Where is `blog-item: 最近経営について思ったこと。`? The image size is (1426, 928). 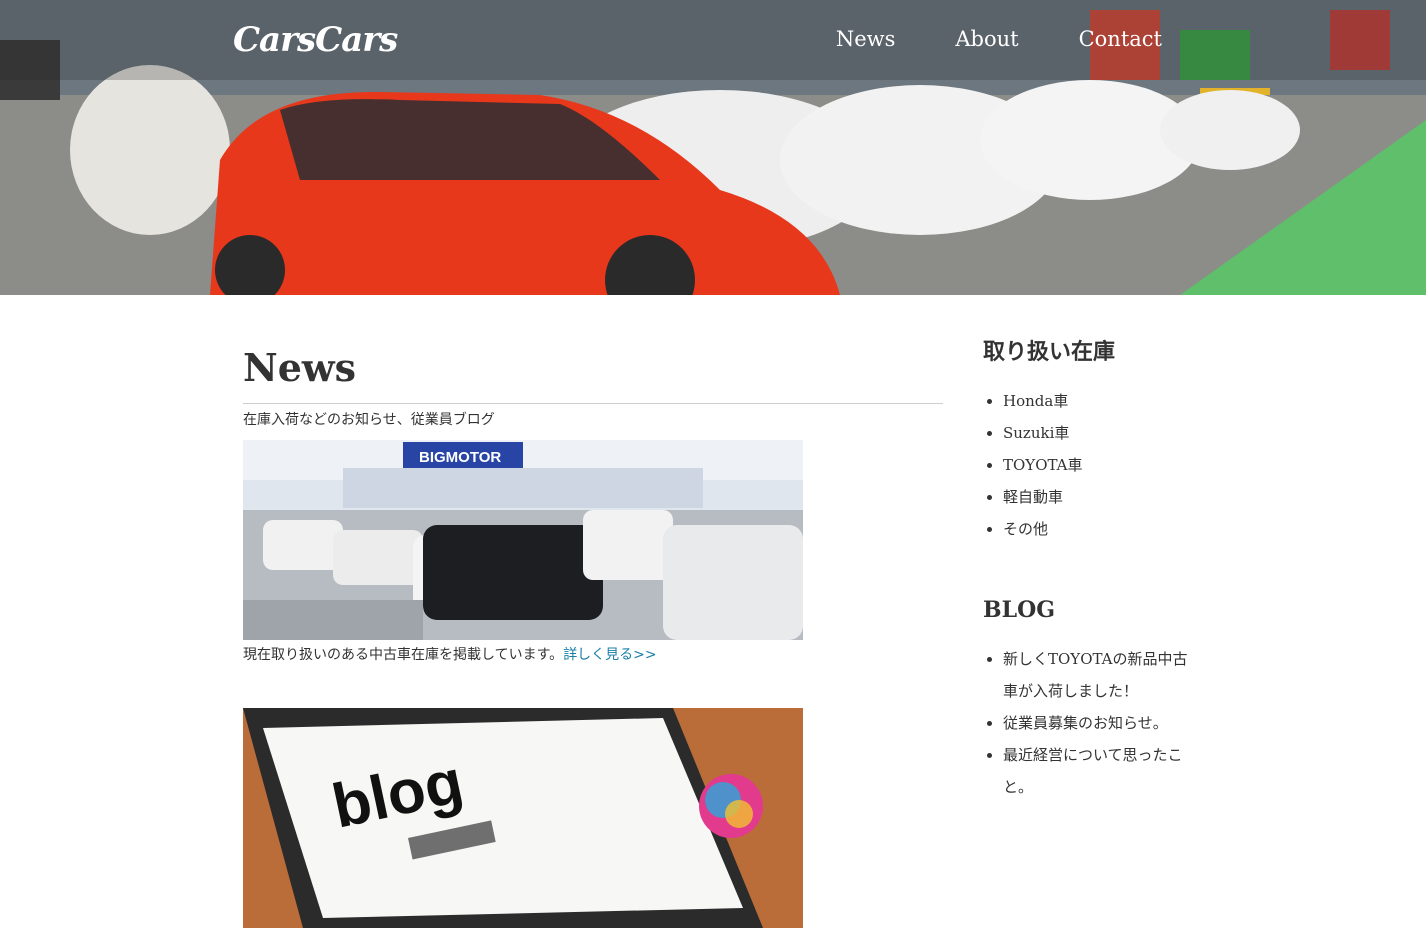 blog-item: 最近経営について思ったこと。 is located at coordinates (1098, 771).